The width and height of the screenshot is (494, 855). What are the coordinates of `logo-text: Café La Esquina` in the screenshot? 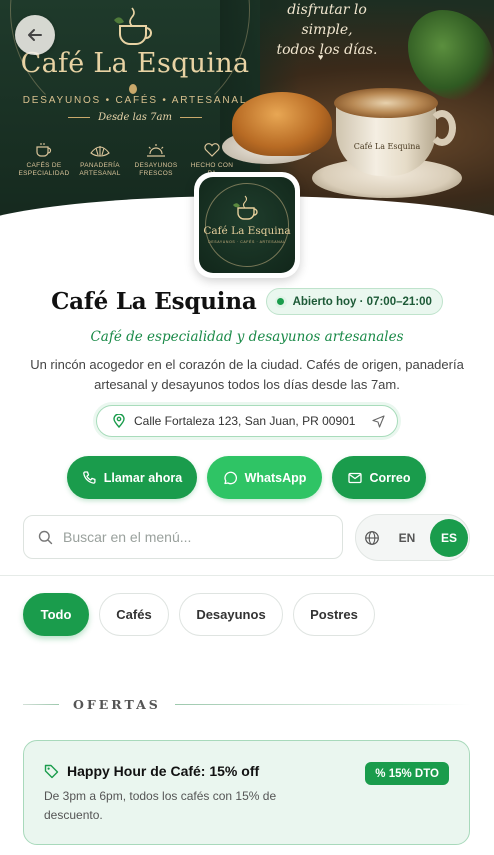 It's located at (247, 231).